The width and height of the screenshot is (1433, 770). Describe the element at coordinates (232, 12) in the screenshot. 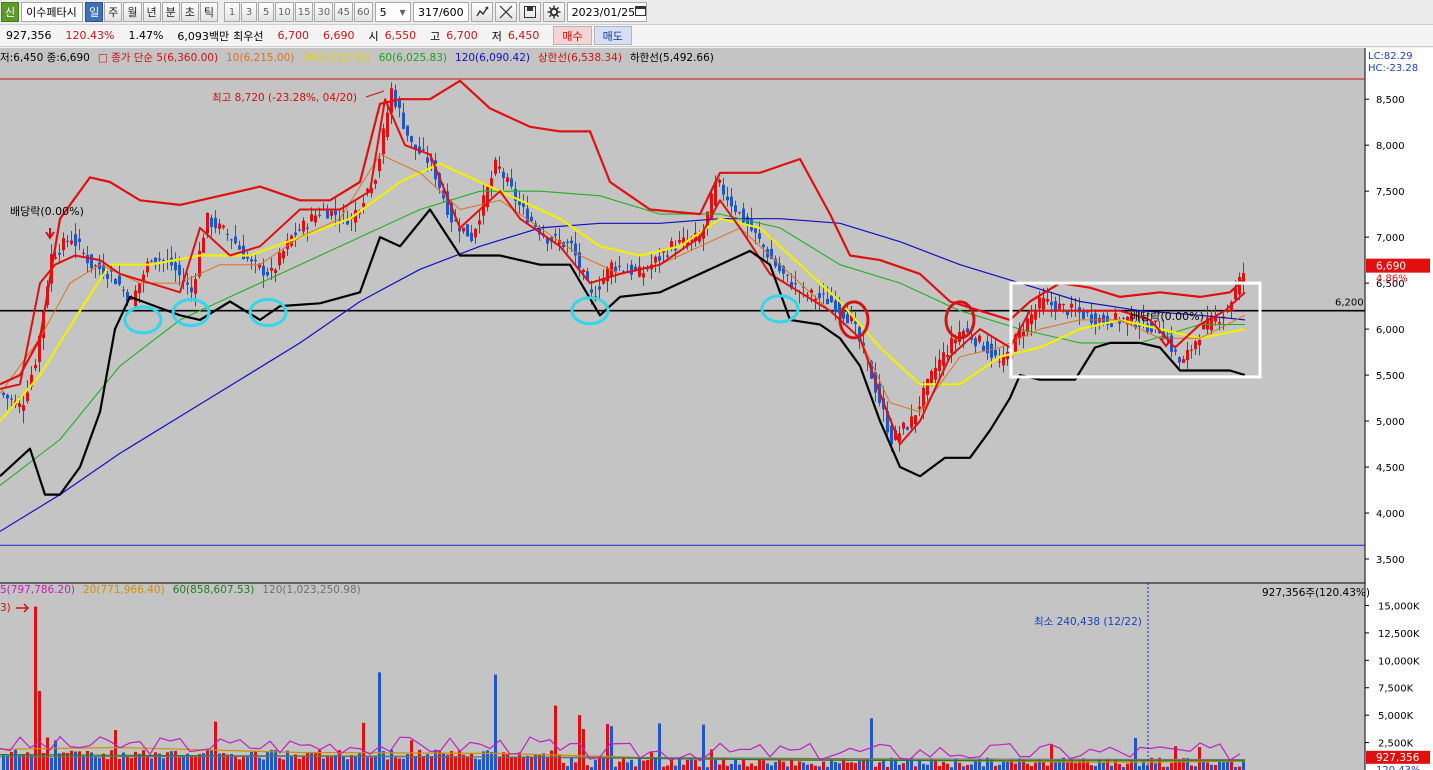

I see `interval-button: 1` at that location.